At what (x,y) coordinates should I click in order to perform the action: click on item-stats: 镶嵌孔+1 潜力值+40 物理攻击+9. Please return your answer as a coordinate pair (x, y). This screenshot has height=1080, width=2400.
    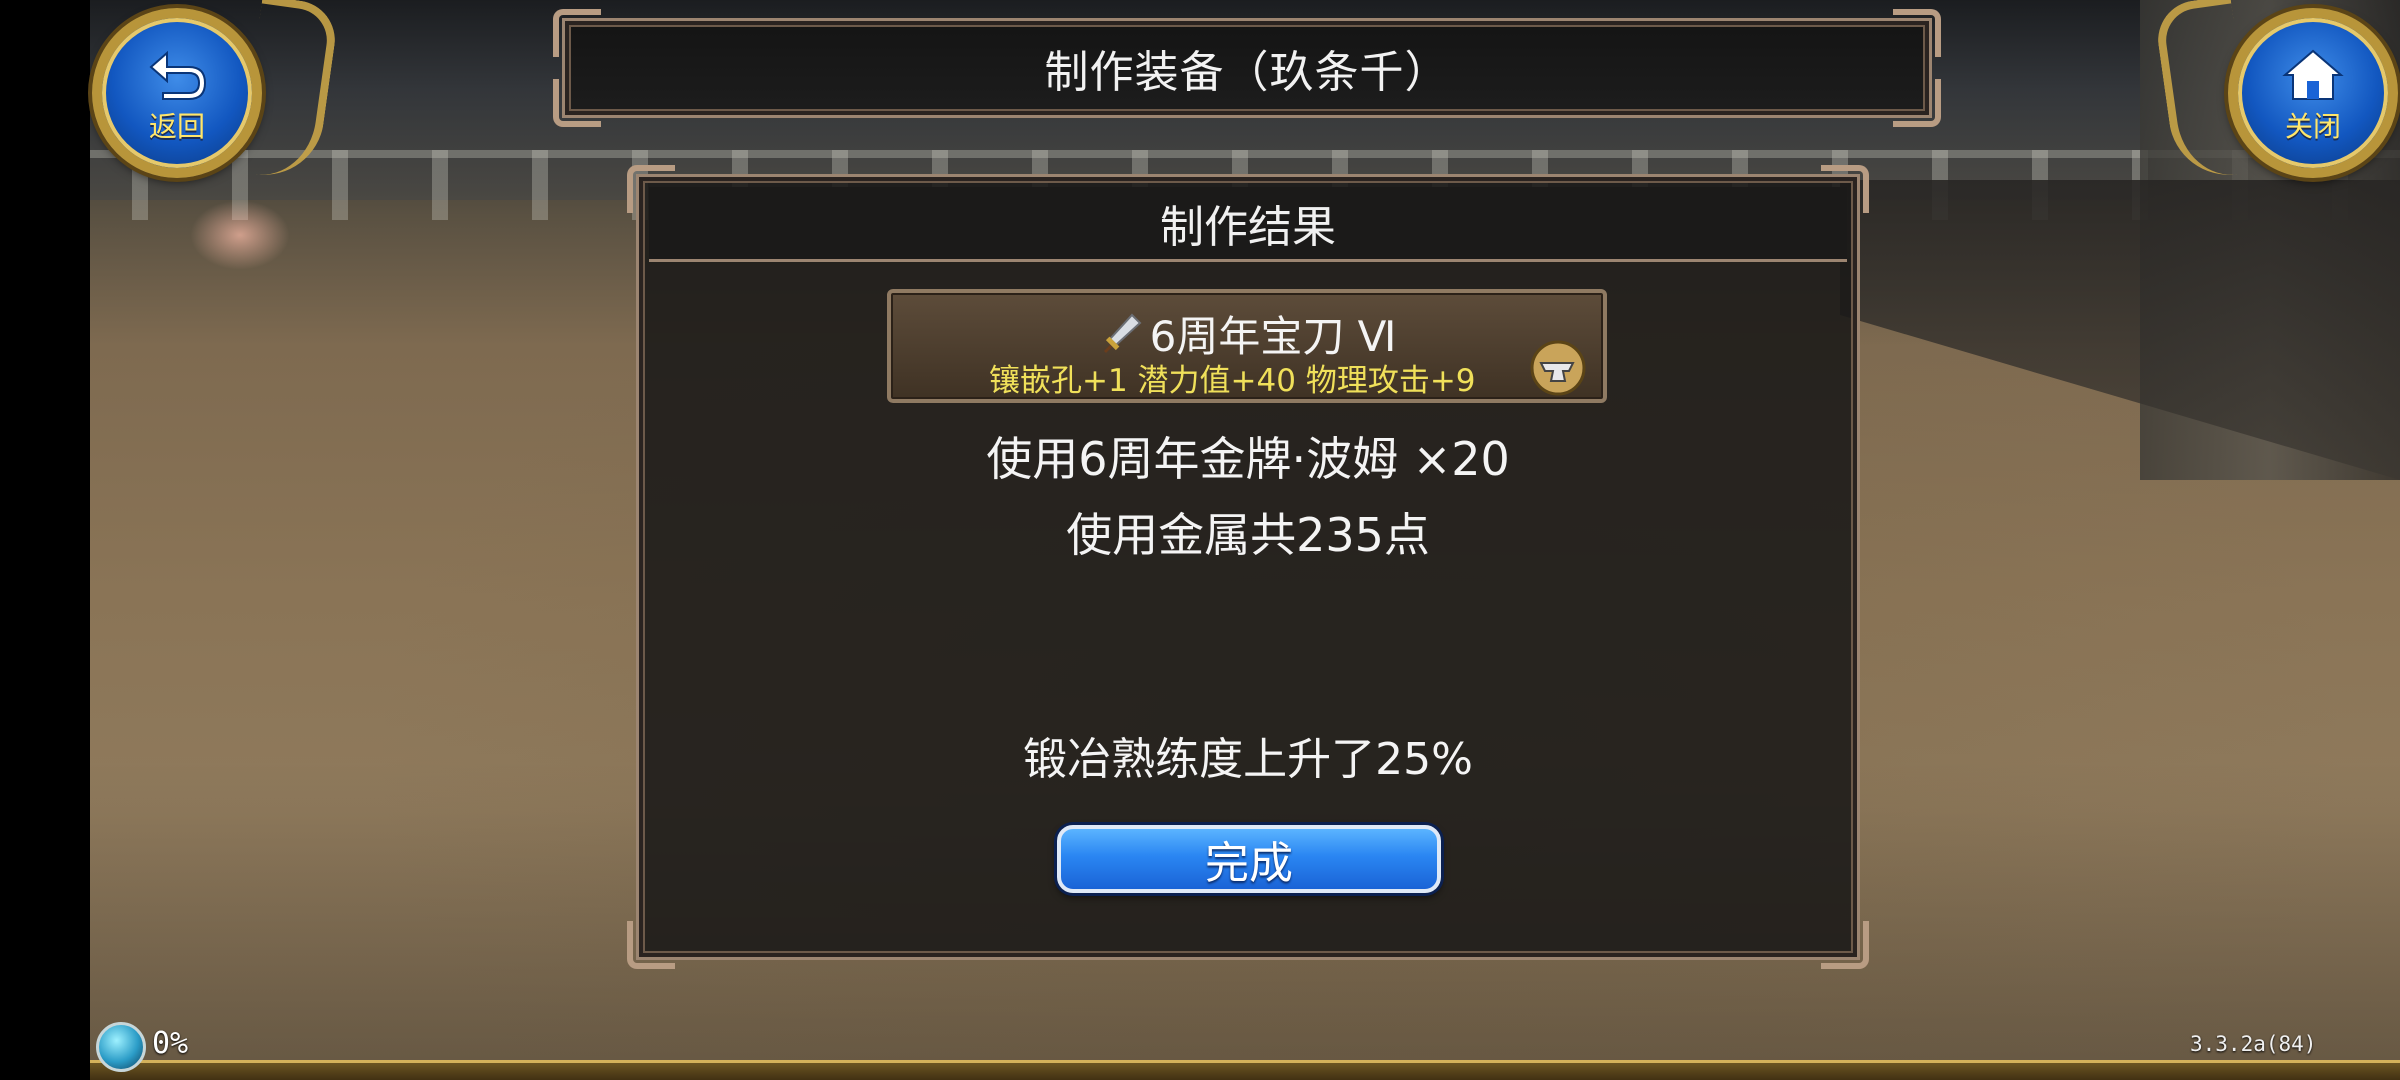
    Looking at the image, I should click on (1232, 381).